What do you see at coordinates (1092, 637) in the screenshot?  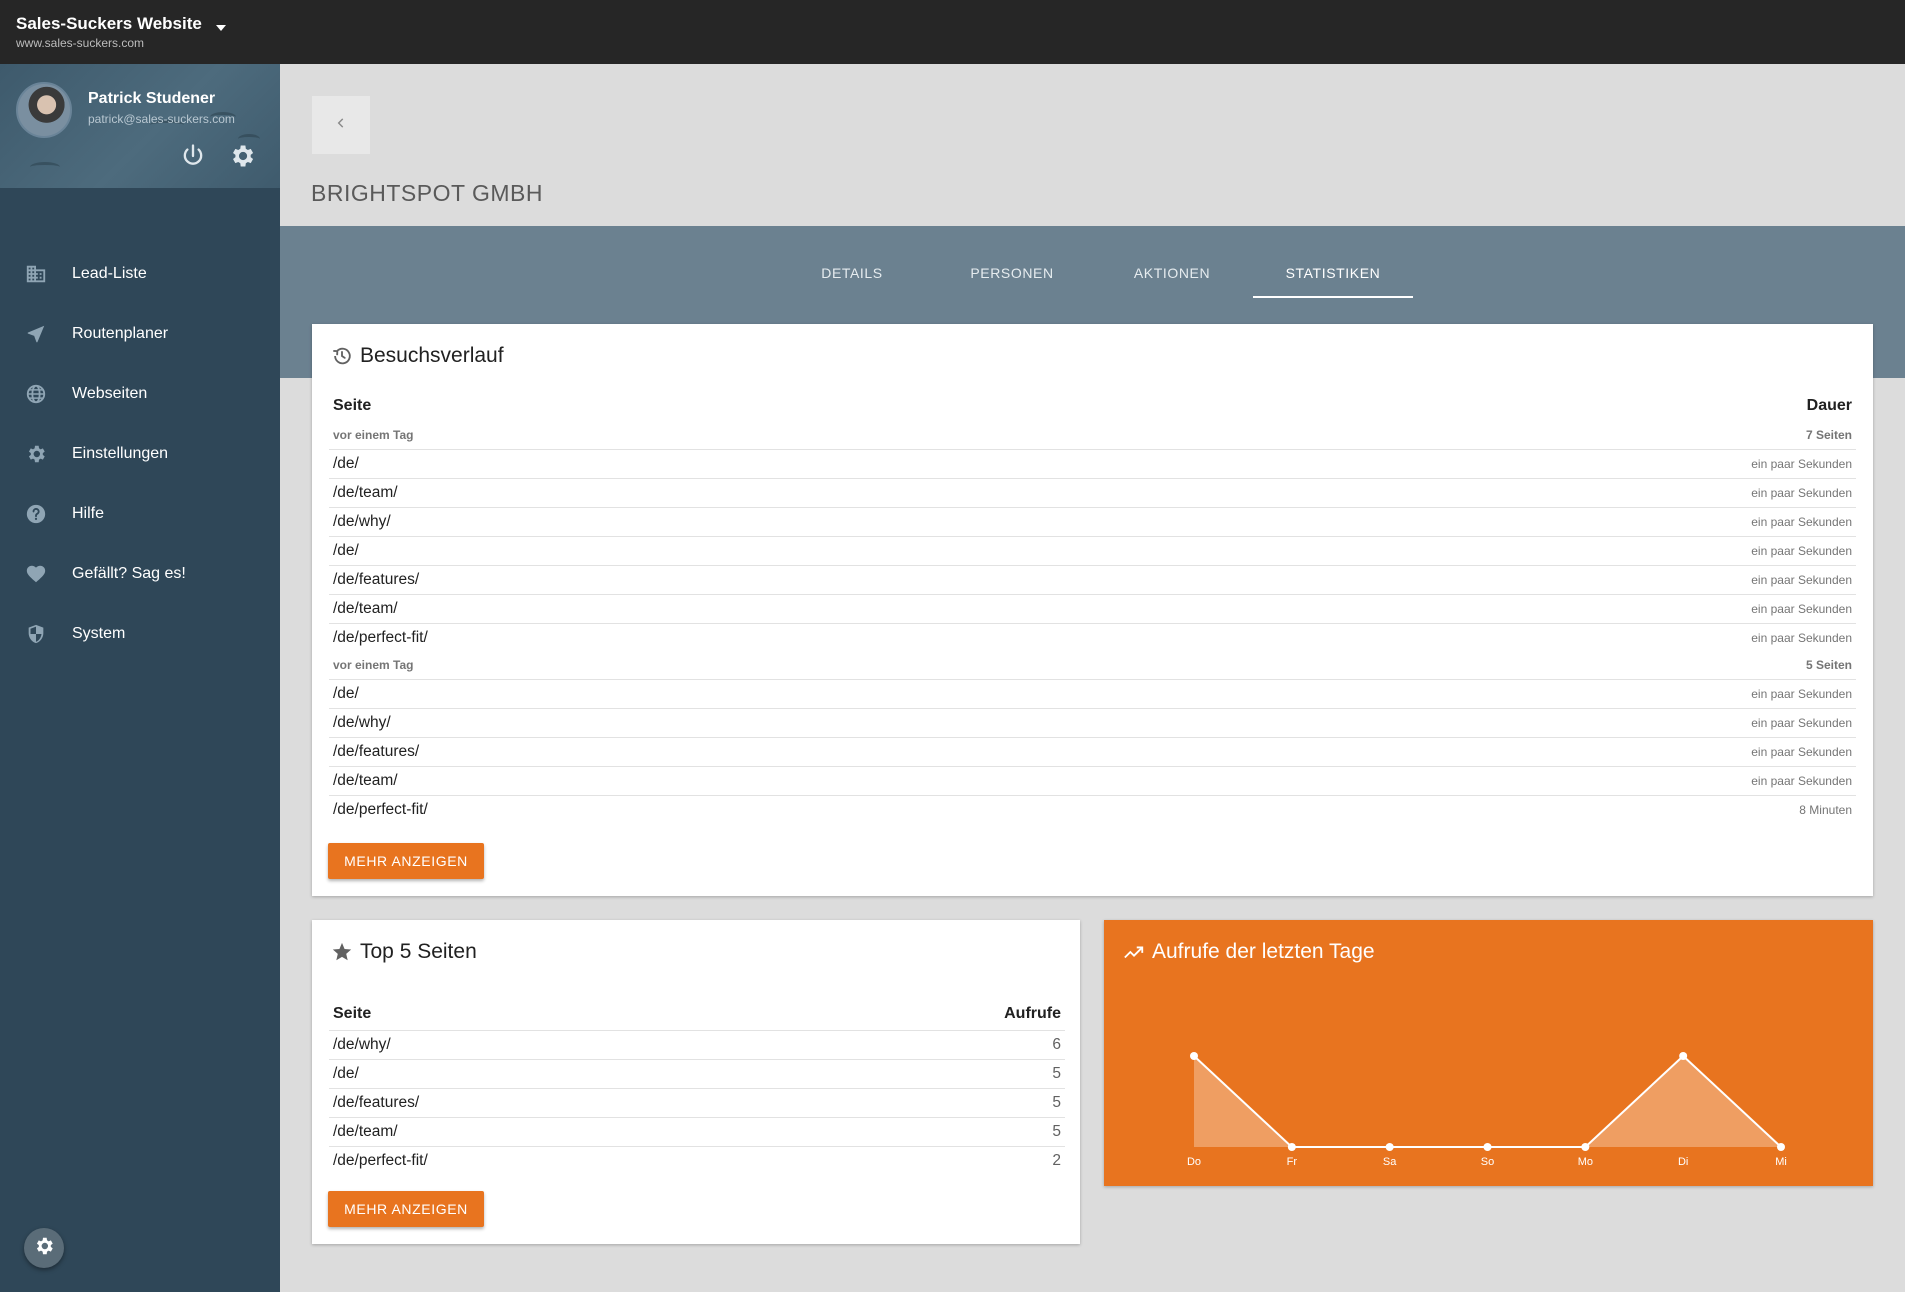 I see `table-row: /de/perfect-fit/ein paar Sekunden` at bounding box center [1092, 637].